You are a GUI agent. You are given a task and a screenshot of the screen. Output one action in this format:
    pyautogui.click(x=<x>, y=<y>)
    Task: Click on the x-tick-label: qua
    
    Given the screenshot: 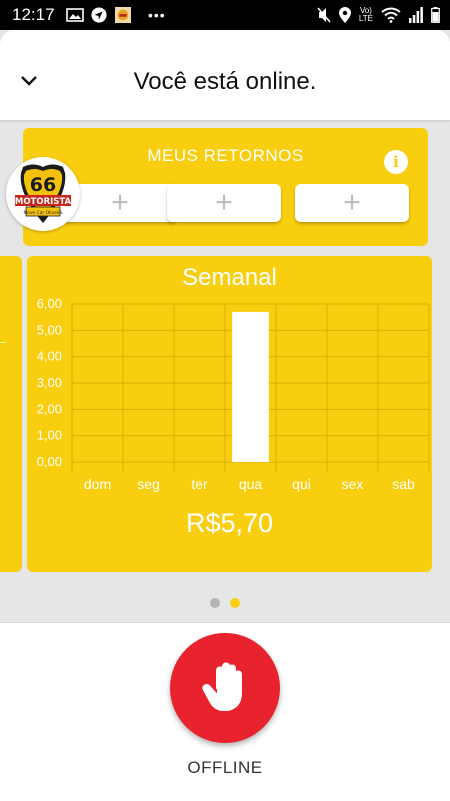 What is the action you would take?
    pyautogui.click(x=251, y=484)
    